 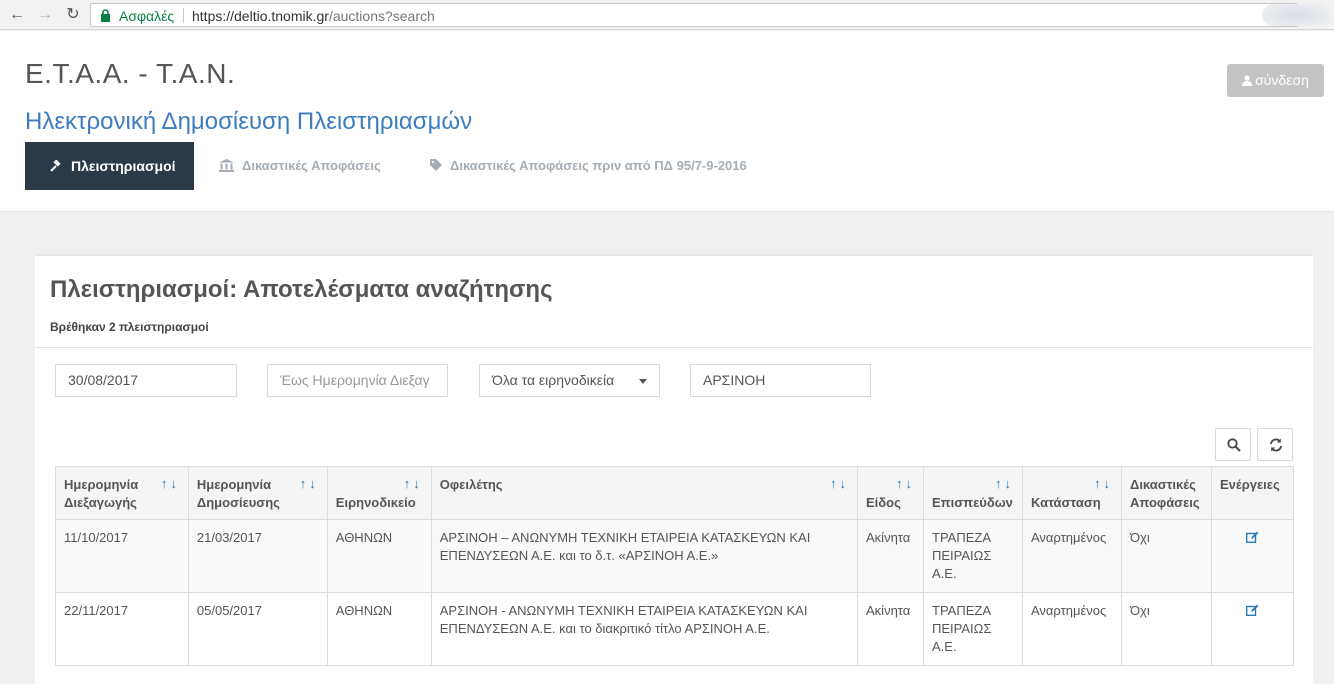 What do you see at coordinates (972, 502) in the screenshot?
I see `col-petitioner-label: Επισπεύδων` at bounding box center [972, 502].